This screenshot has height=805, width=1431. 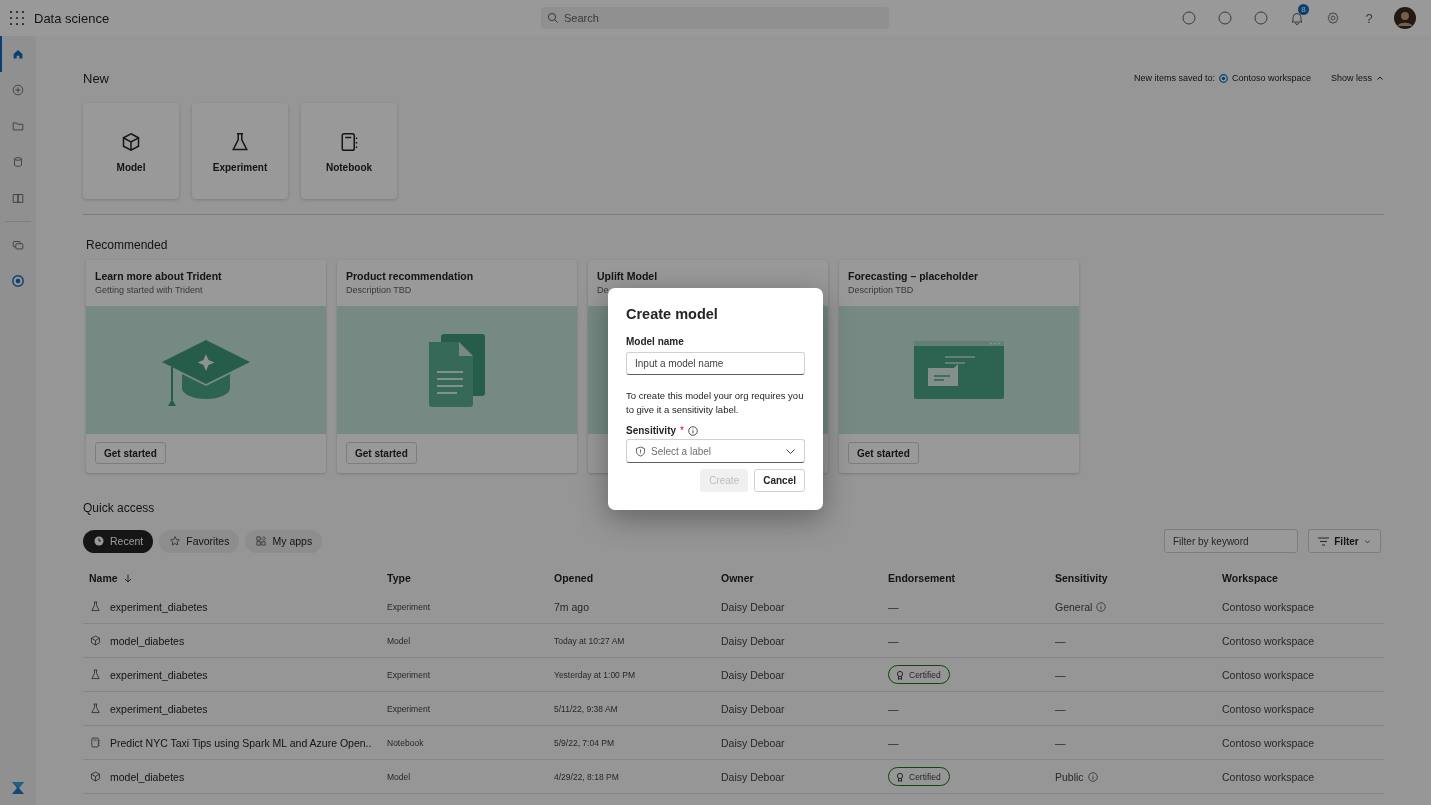 What do you see at coordinates (1344, 541) in the screenshot?
I see `filter-button: Filter` at bounding box center [1344, 541].